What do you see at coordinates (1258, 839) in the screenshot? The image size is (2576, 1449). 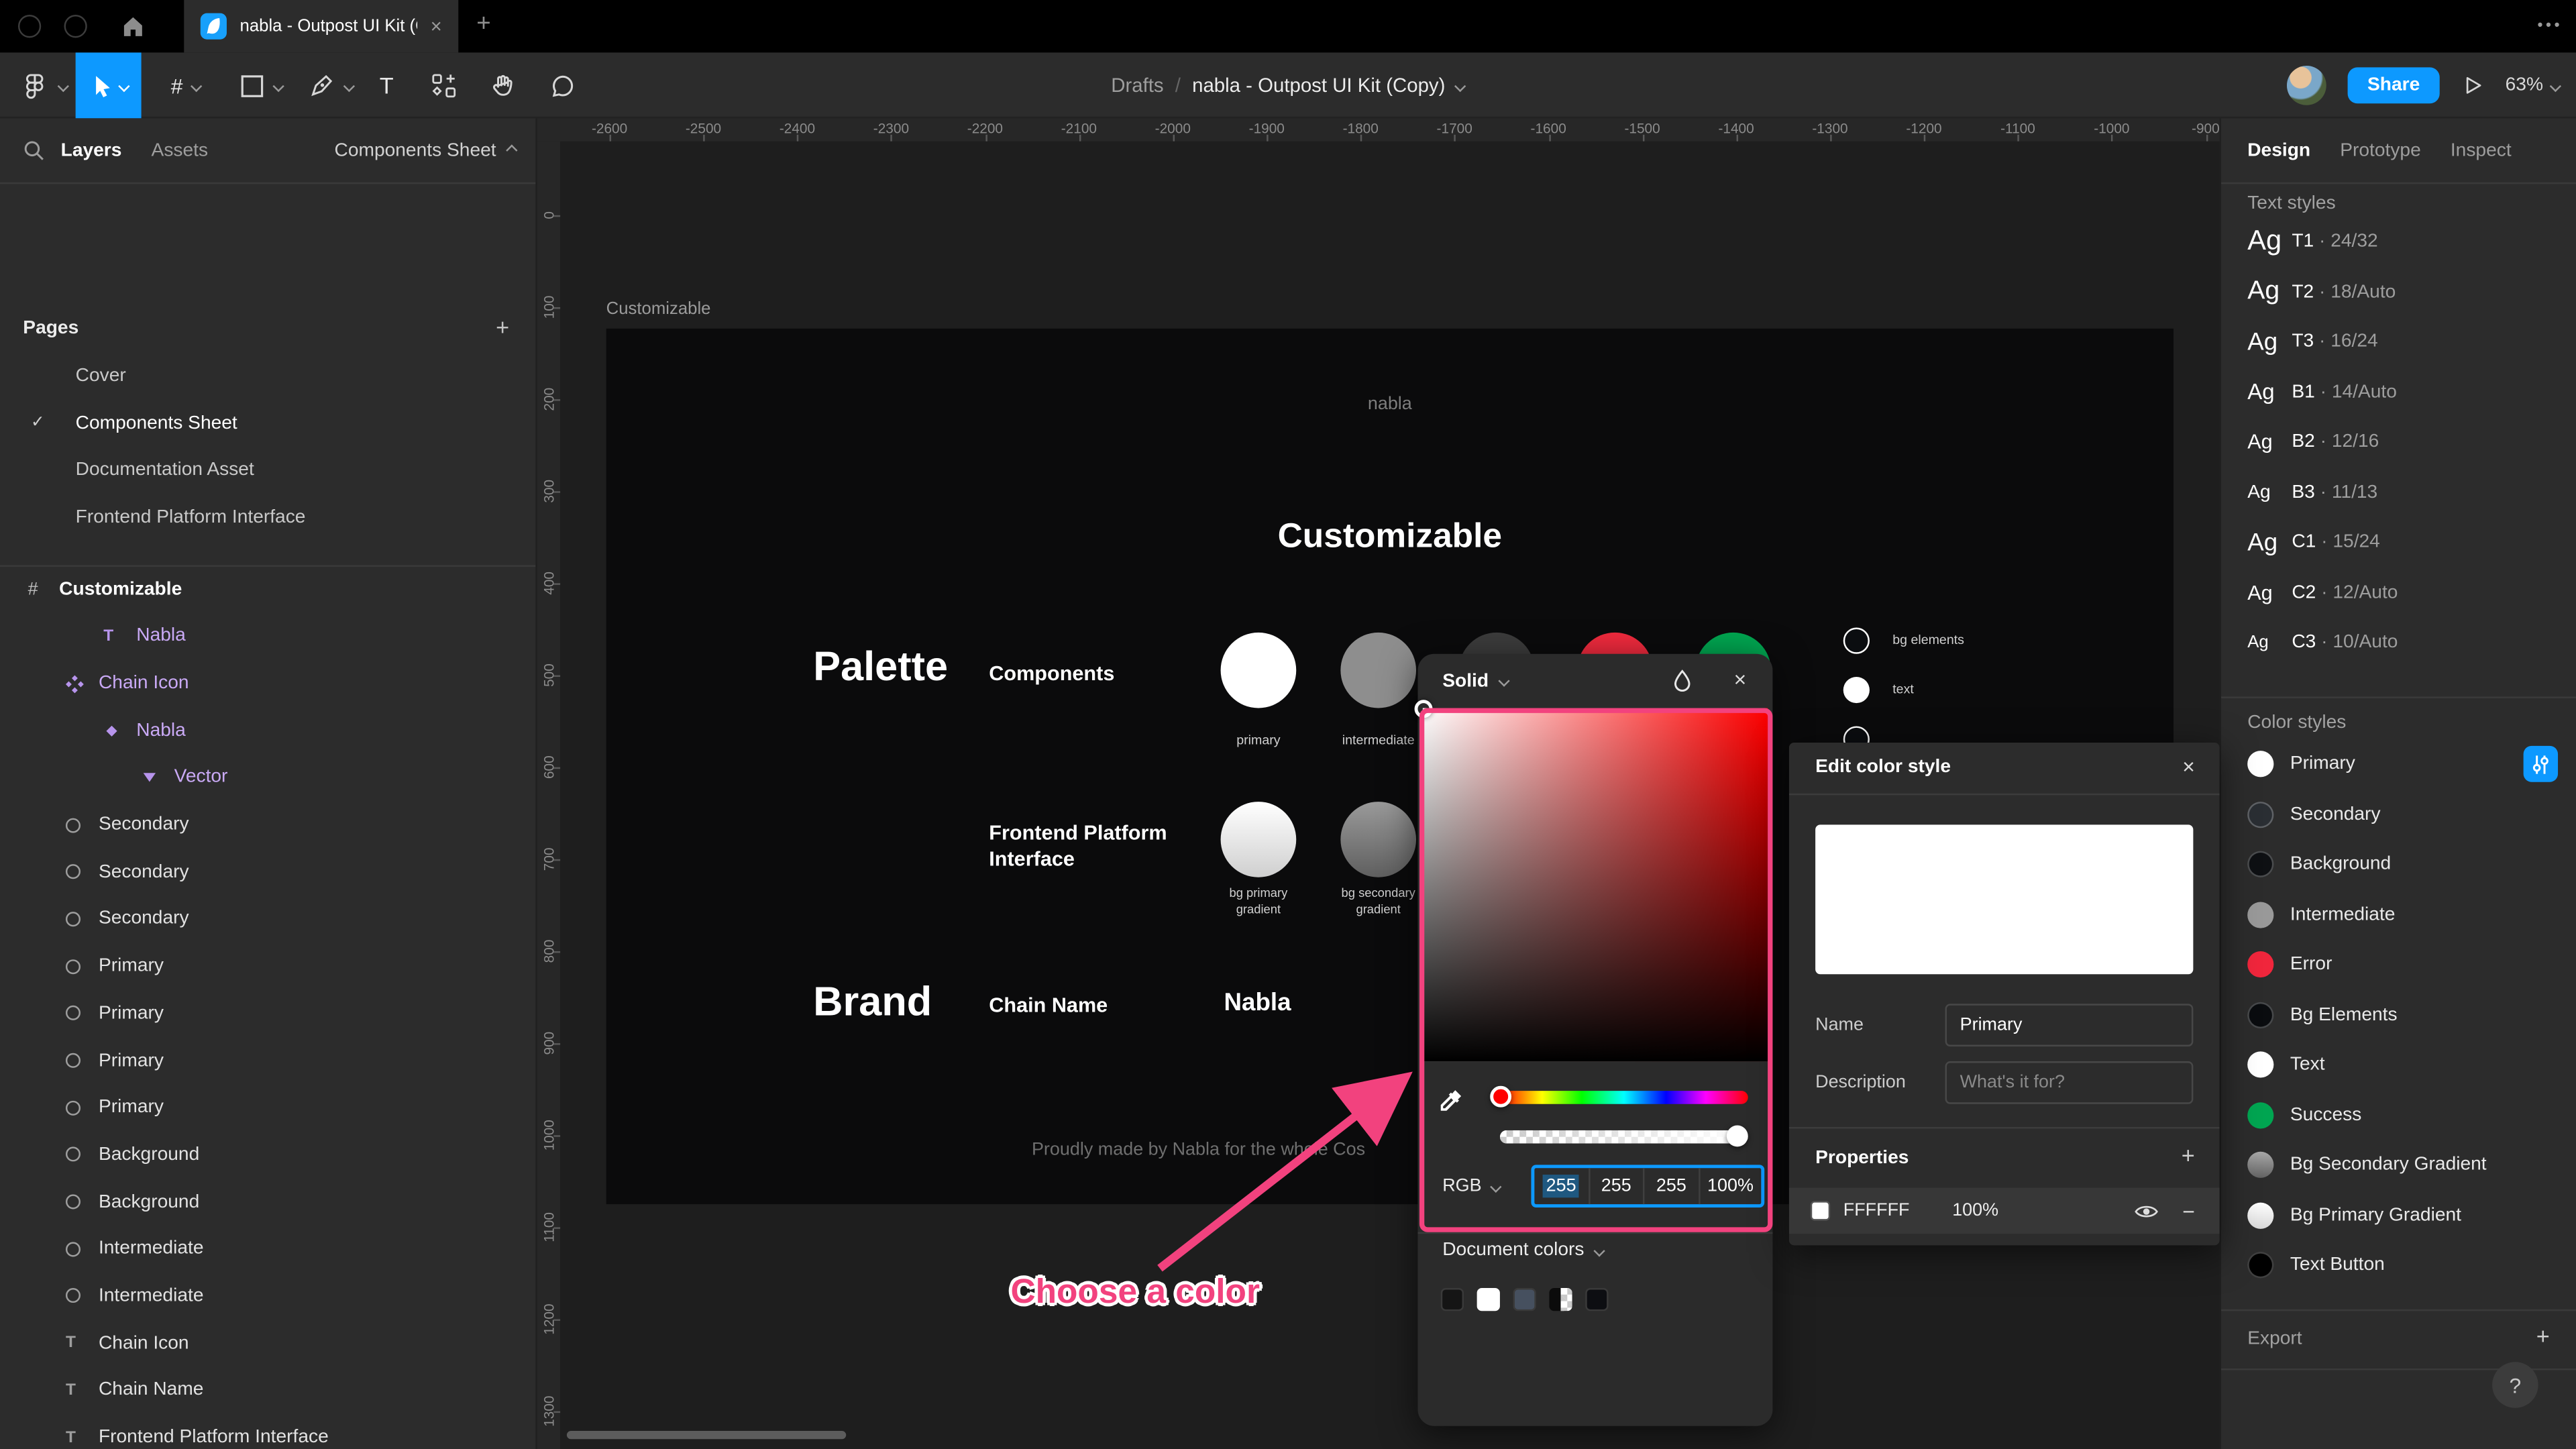 I see `palette-circle-bg-primary` at bounding box center [1258, 839].